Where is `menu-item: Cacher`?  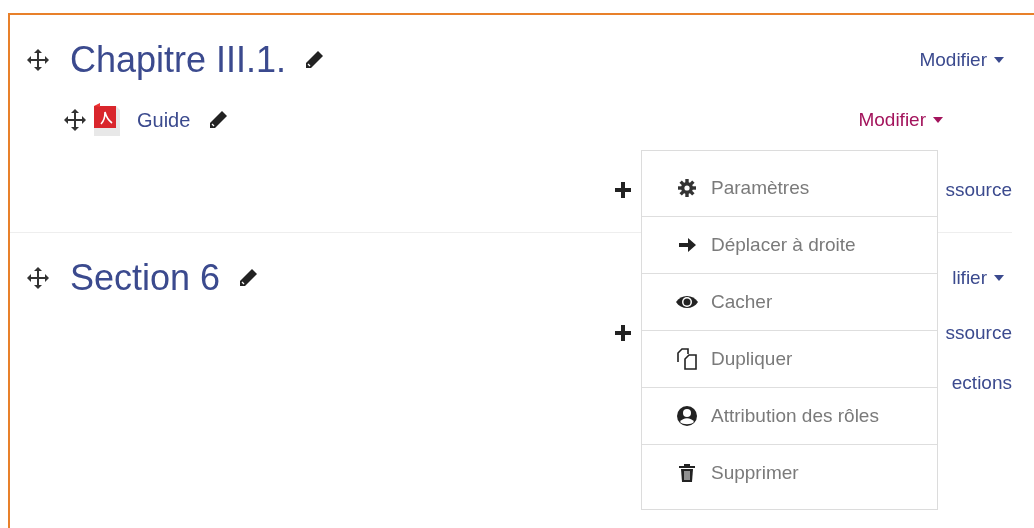
menu-item: Cacher is located at coordinates (789, 301).